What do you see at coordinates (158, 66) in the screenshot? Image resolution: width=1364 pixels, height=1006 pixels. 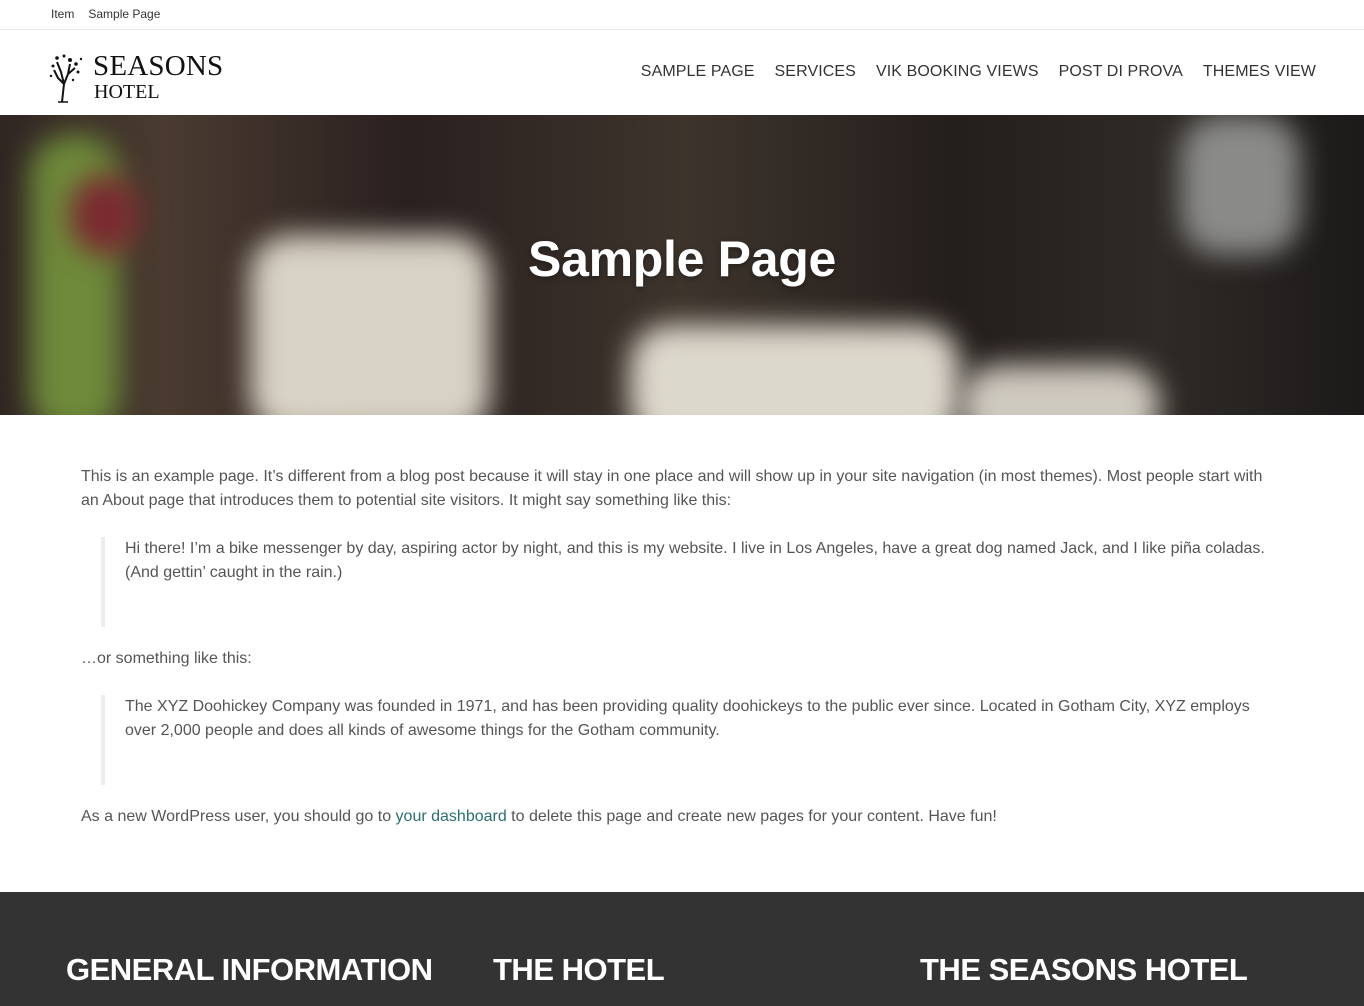 I see `logo-text-seasons: SEASONS` at bounding box center [158, 66].